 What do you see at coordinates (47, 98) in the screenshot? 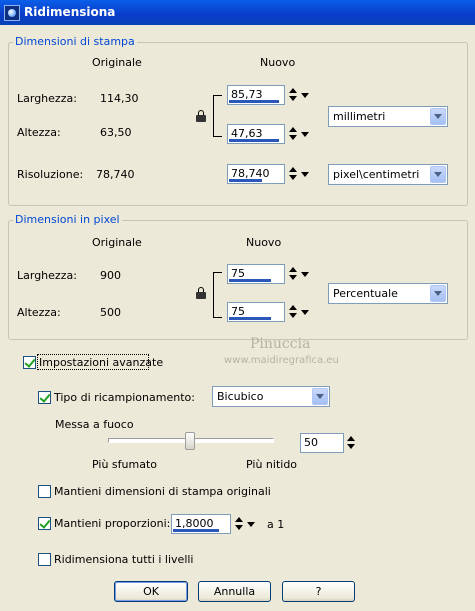
I see `print-width-label: Larghezza:` at bounding box center [47, 98].